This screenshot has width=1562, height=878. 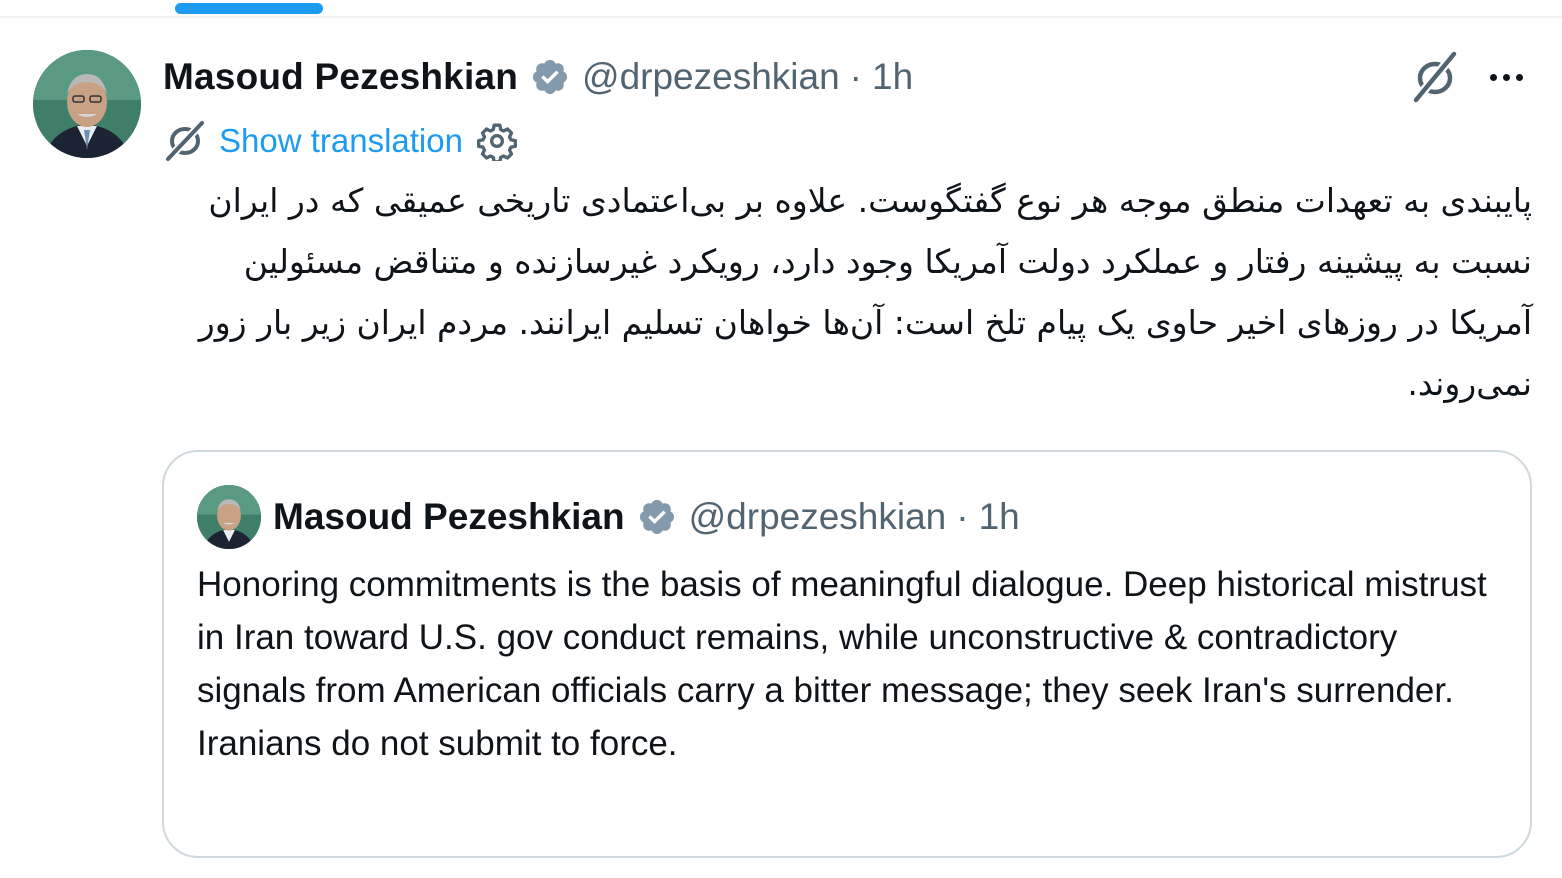 I want to click on active-tab-indicator, so click(x=249, y=8).